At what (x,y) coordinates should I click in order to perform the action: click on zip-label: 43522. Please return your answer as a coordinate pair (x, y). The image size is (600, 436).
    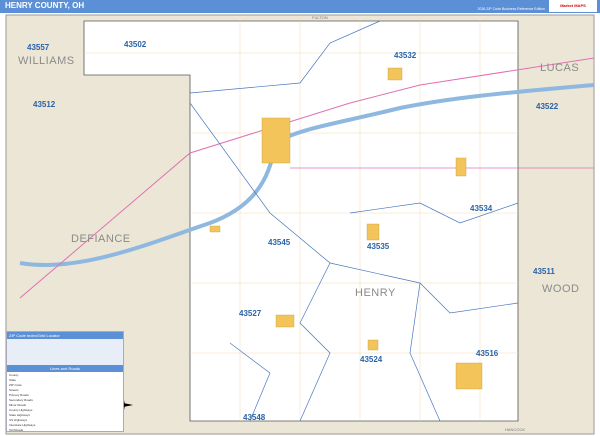
    Looking at the image, I should click on (547, 106).